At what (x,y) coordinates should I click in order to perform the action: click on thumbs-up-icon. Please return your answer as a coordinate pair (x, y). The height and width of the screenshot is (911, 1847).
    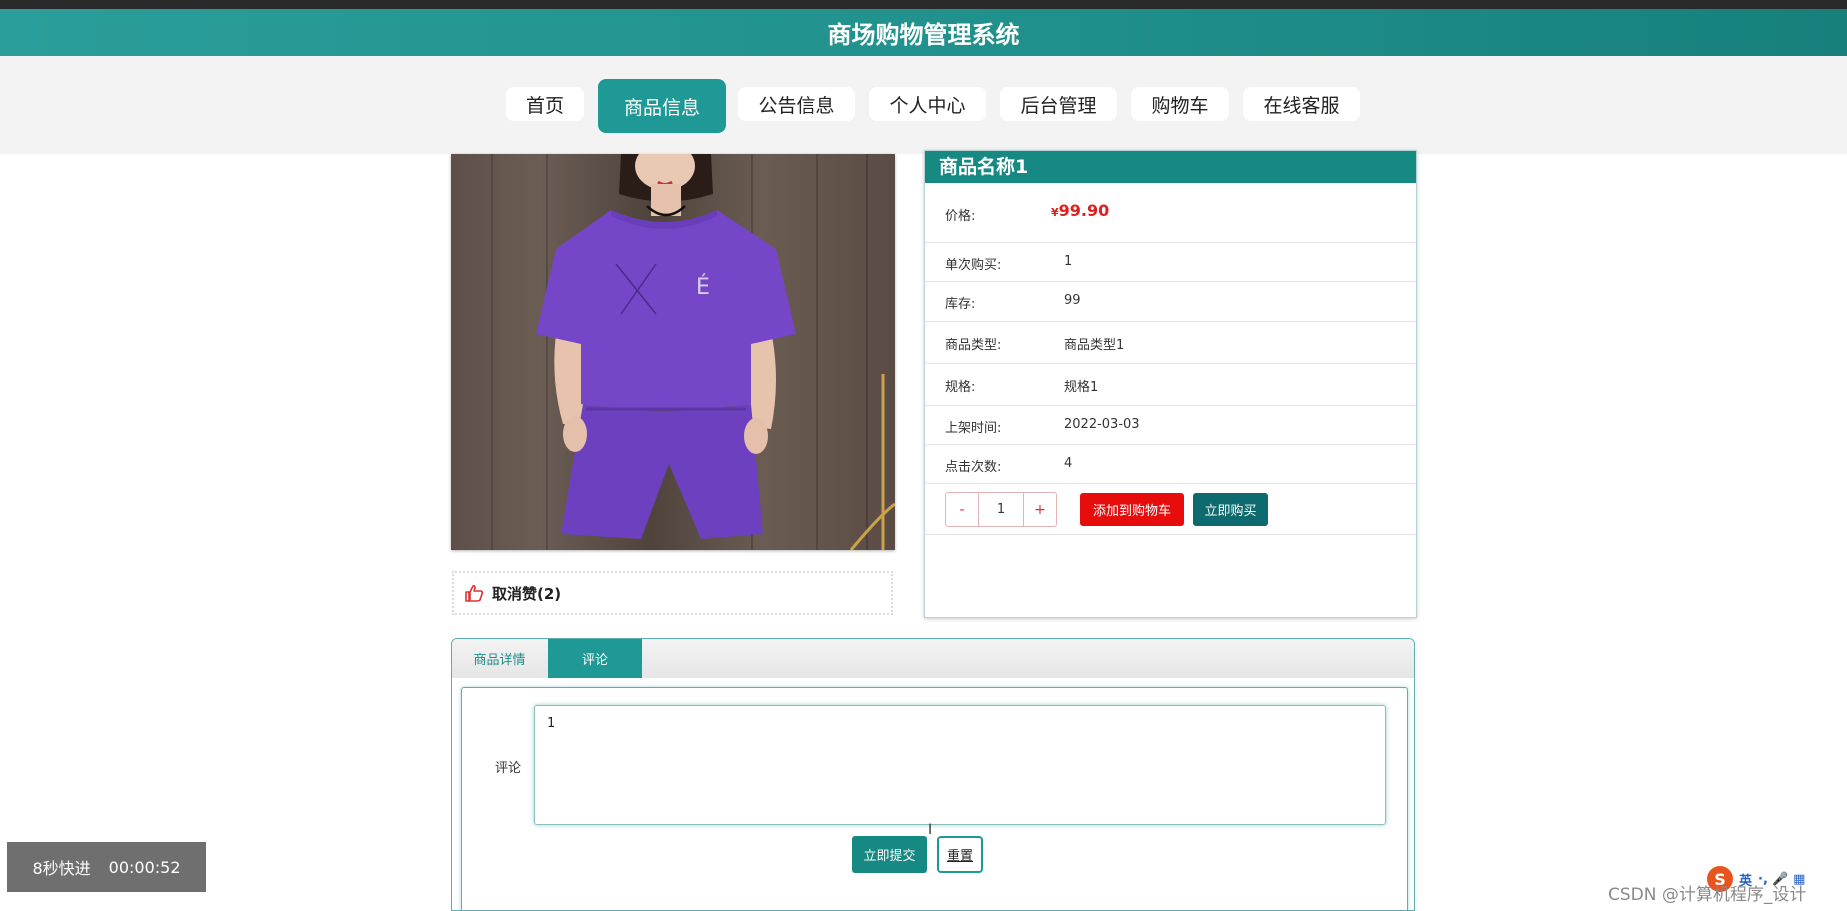
    Looking at the image, I should click on (474, 593).